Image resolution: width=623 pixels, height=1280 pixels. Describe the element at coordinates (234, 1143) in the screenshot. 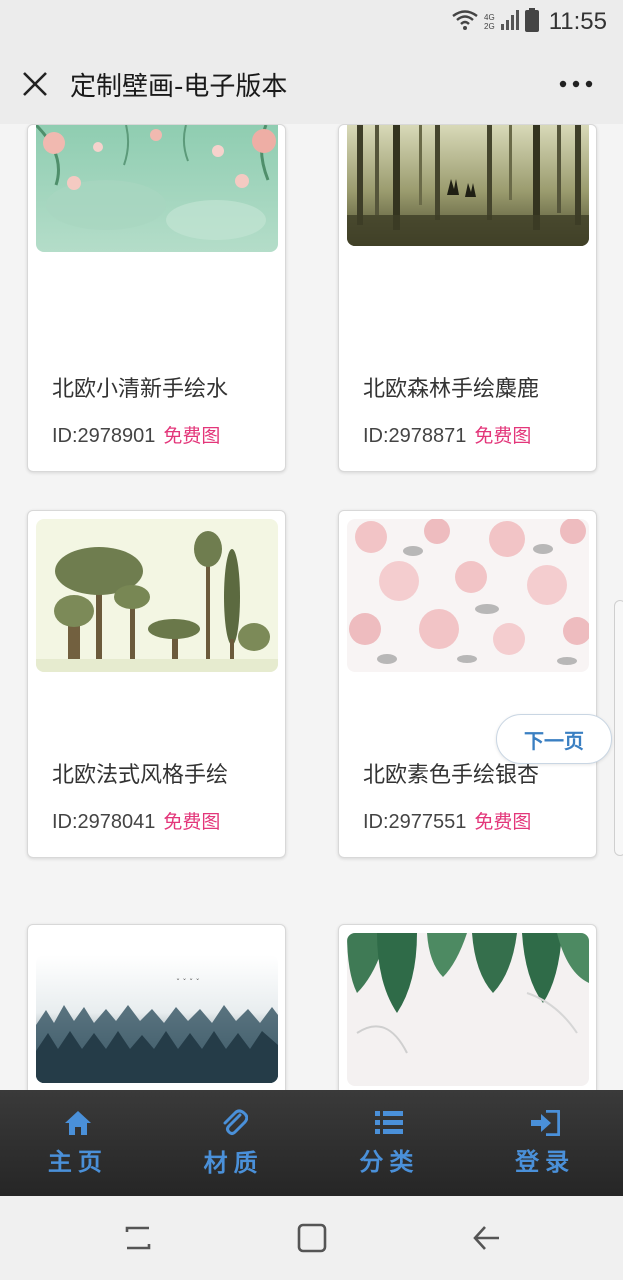

I see `nav-item-material: 材质` at that location.